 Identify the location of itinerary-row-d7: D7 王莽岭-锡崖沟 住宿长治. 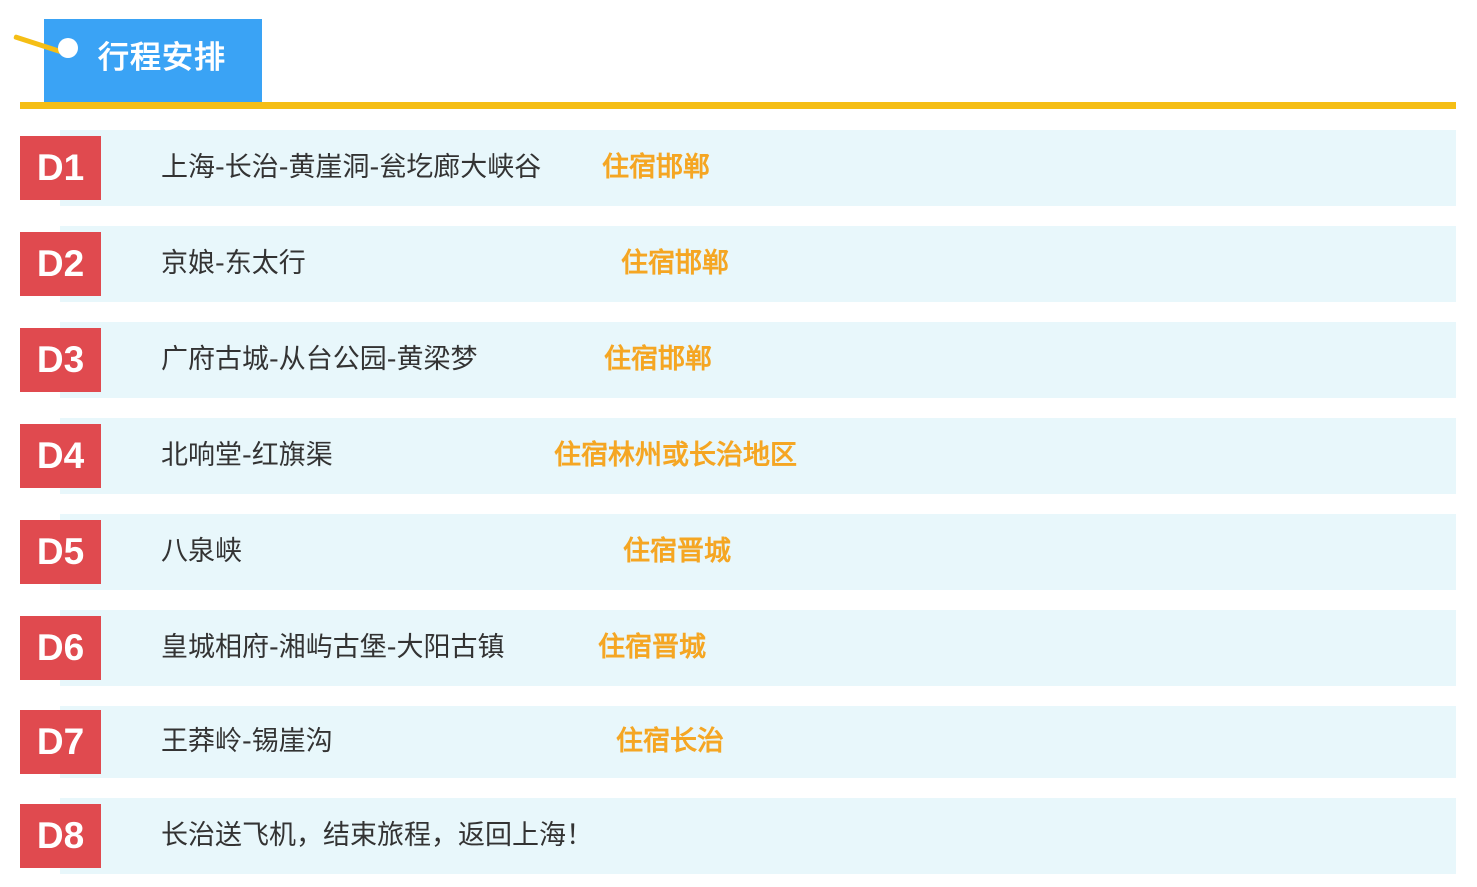
(738, 742).